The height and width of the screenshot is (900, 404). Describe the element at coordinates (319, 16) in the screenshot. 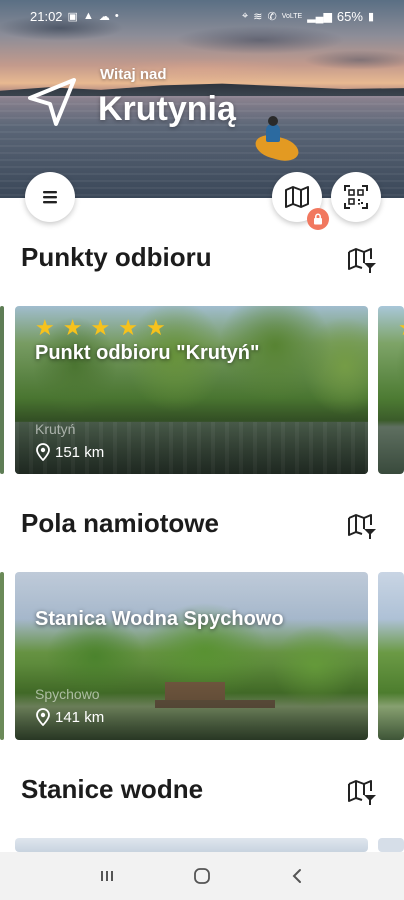

I see `signal-icon: ▂▄▆` at that location.